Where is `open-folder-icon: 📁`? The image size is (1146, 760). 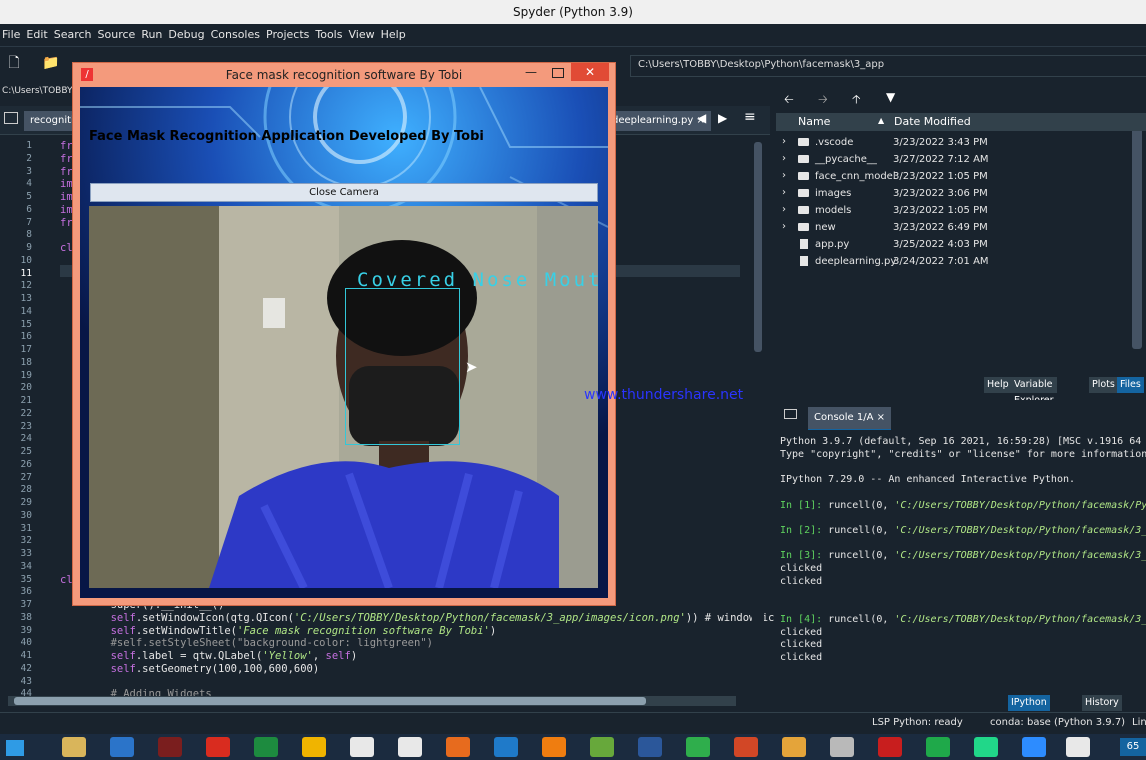
open-folder-icon: 📁 is located at coordinates (50, 63).